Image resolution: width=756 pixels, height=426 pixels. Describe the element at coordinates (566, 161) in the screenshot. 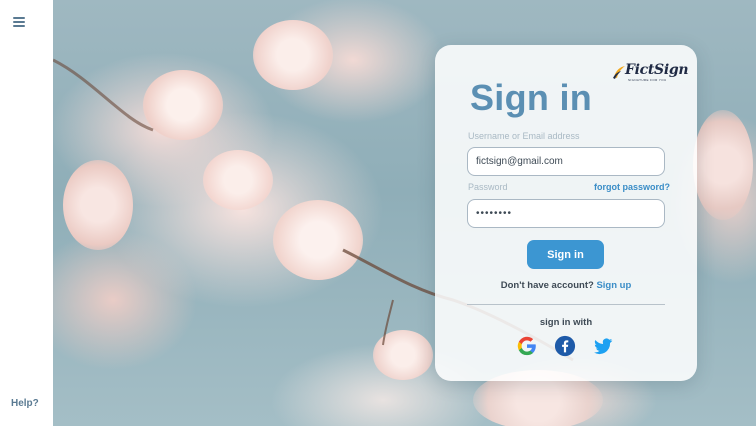

I see `username-field` at that location.